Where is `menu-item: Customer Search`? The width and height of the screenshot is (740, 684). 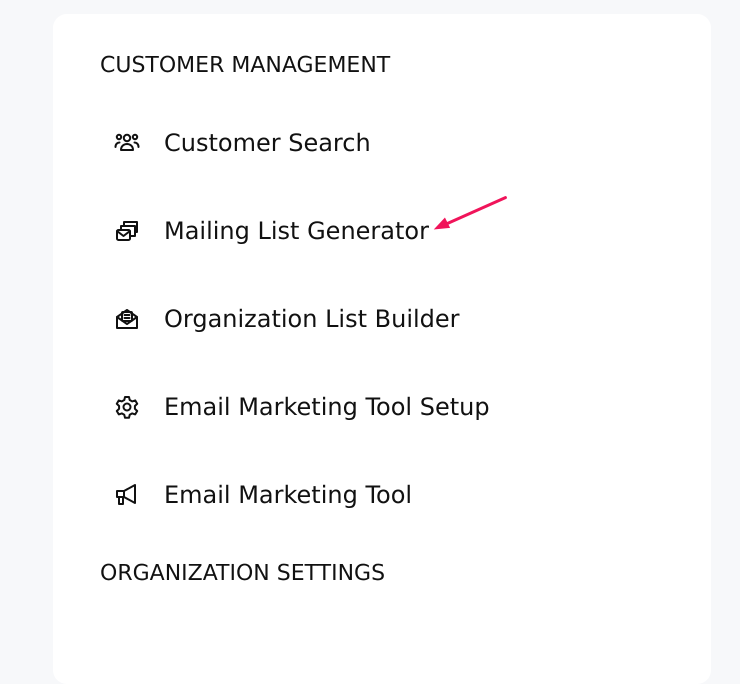
menu-item: Customer Search is located at coordinates (242, 143).